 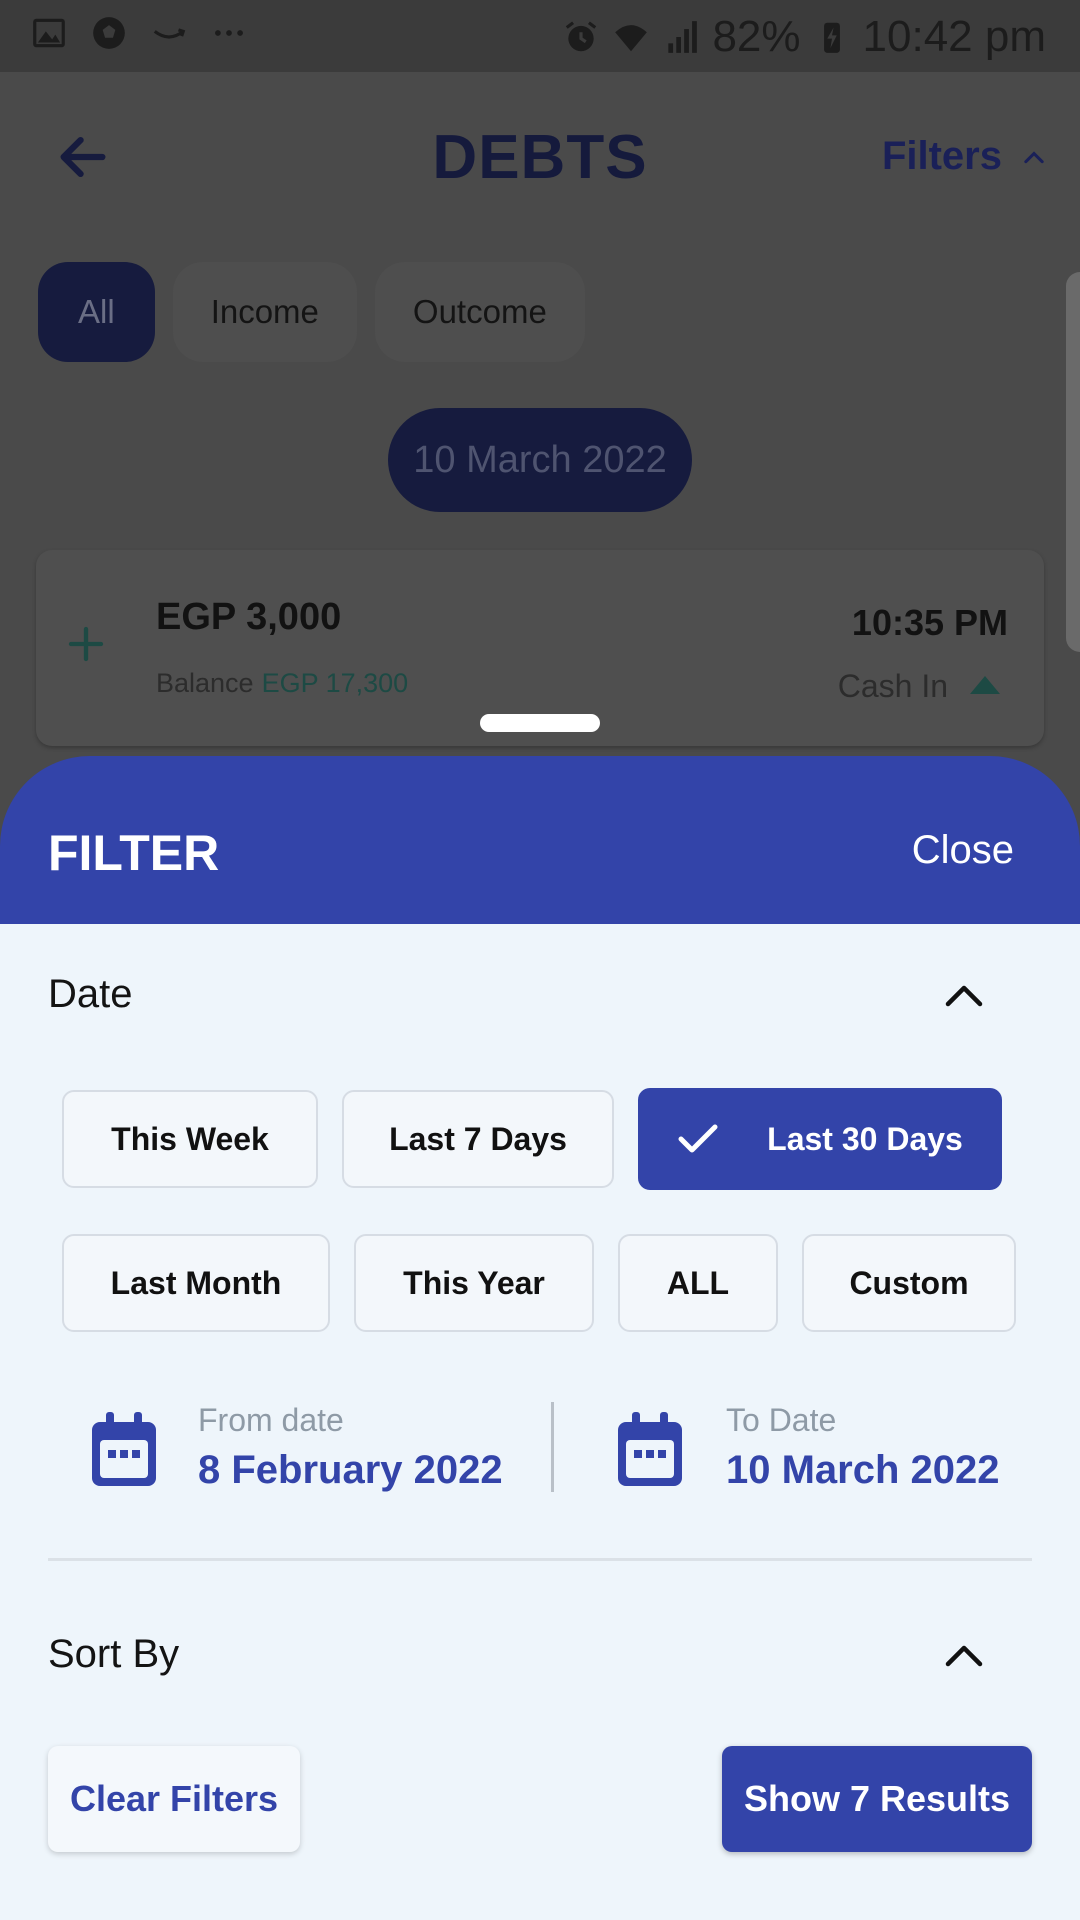 I want to click on sheet-drag-handle, so click(x=540, y=723).